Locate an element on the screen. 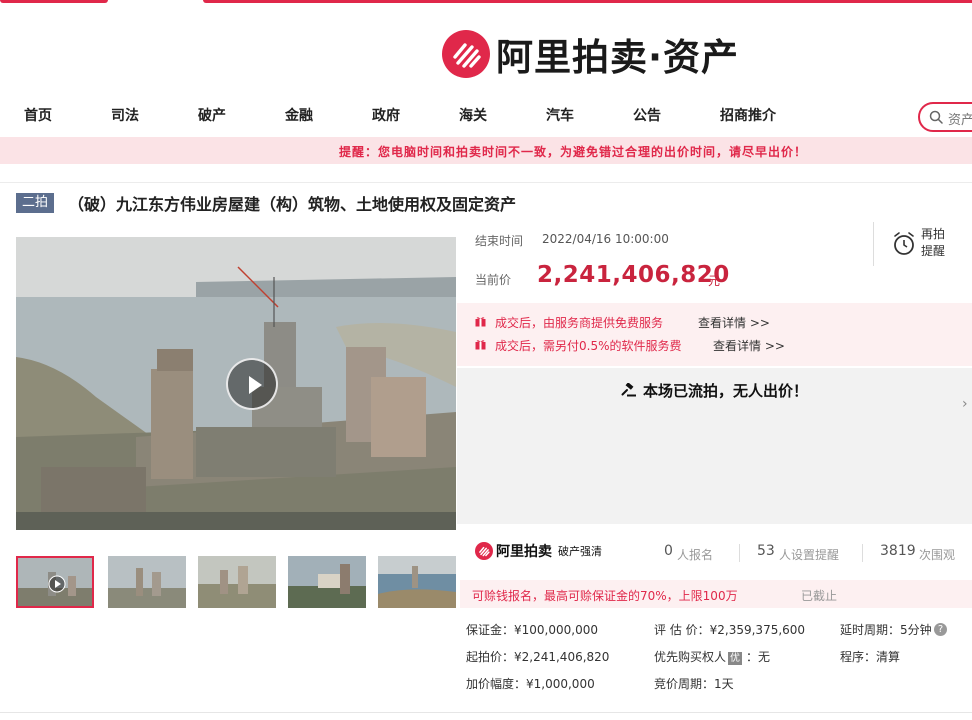 Image resolution: width=972 pixels, height=720 pixels. rebid-remind-button: 再拍提醒 is located at coordinates (922, 244).